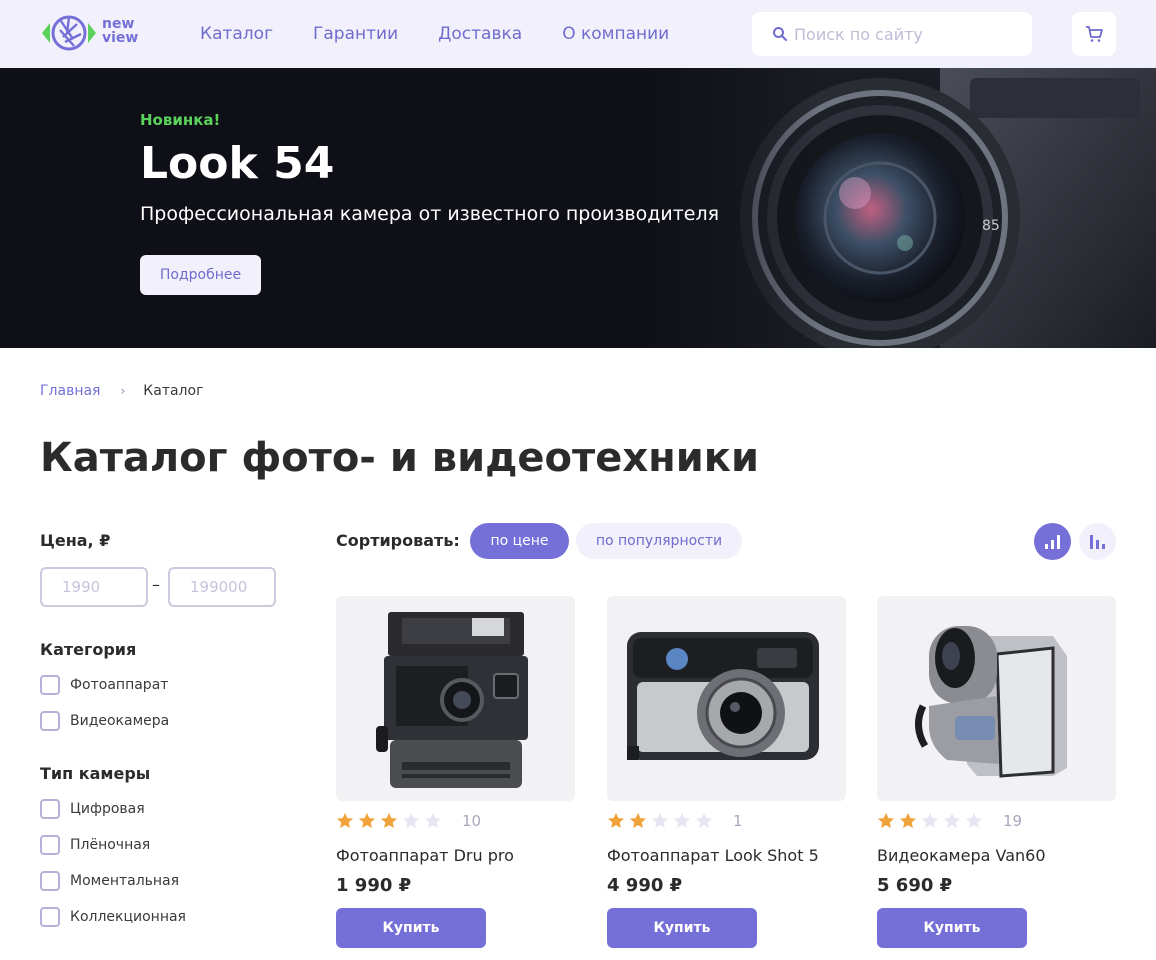 The height and width of the screenshot is (960, 1156). Describe the element at coordinates (961, 855) in the screenshot. I see `product-name: Видеокамера Van60` at that location.